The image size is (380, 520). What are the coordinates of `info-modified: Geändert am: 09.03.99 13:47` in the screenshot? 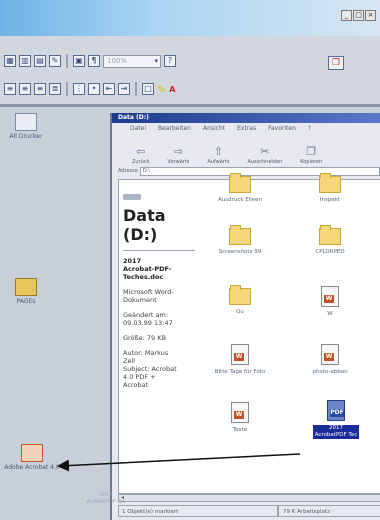 It's located at (148, 319).